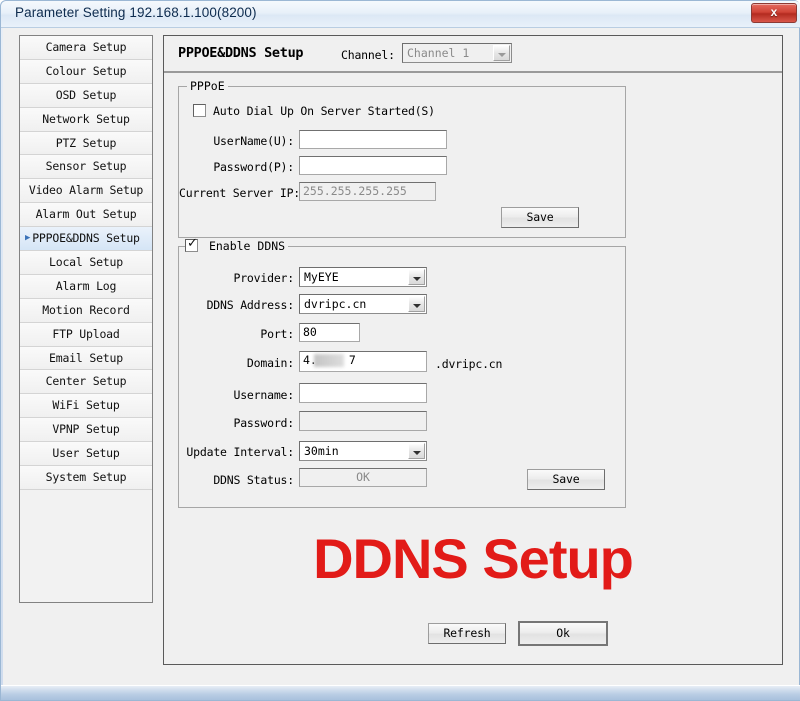 Image resolution: width=800 pixels, height=701 pixels. I want to click on sidebar-item-center-setup: Center Setup, so click(86, 382).